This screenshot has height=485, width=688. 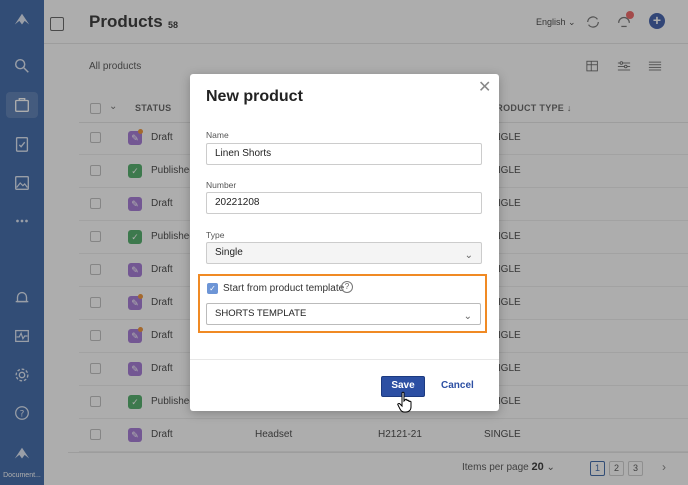 I want to click on cancel-button: Cancel, so click(x=457, y=385).